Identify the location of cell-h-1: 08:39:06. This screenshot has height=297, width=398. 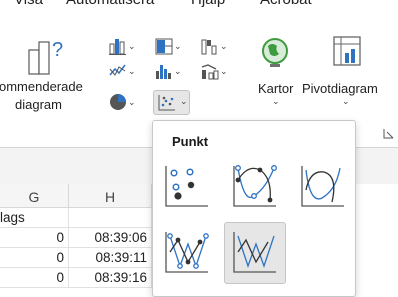
(110, 238).